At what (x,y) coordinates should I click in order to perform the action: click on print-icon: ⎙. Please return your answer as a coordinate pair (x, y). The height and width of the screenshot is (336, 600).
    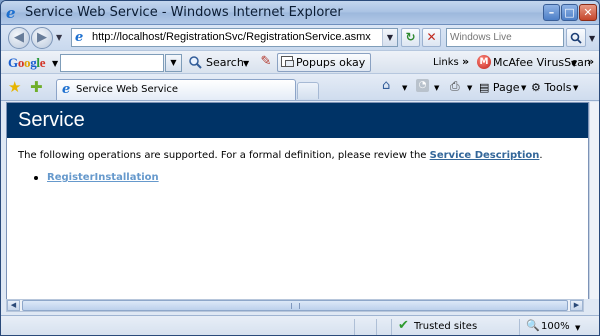
    Looking at the image, I should click on (455, 86).